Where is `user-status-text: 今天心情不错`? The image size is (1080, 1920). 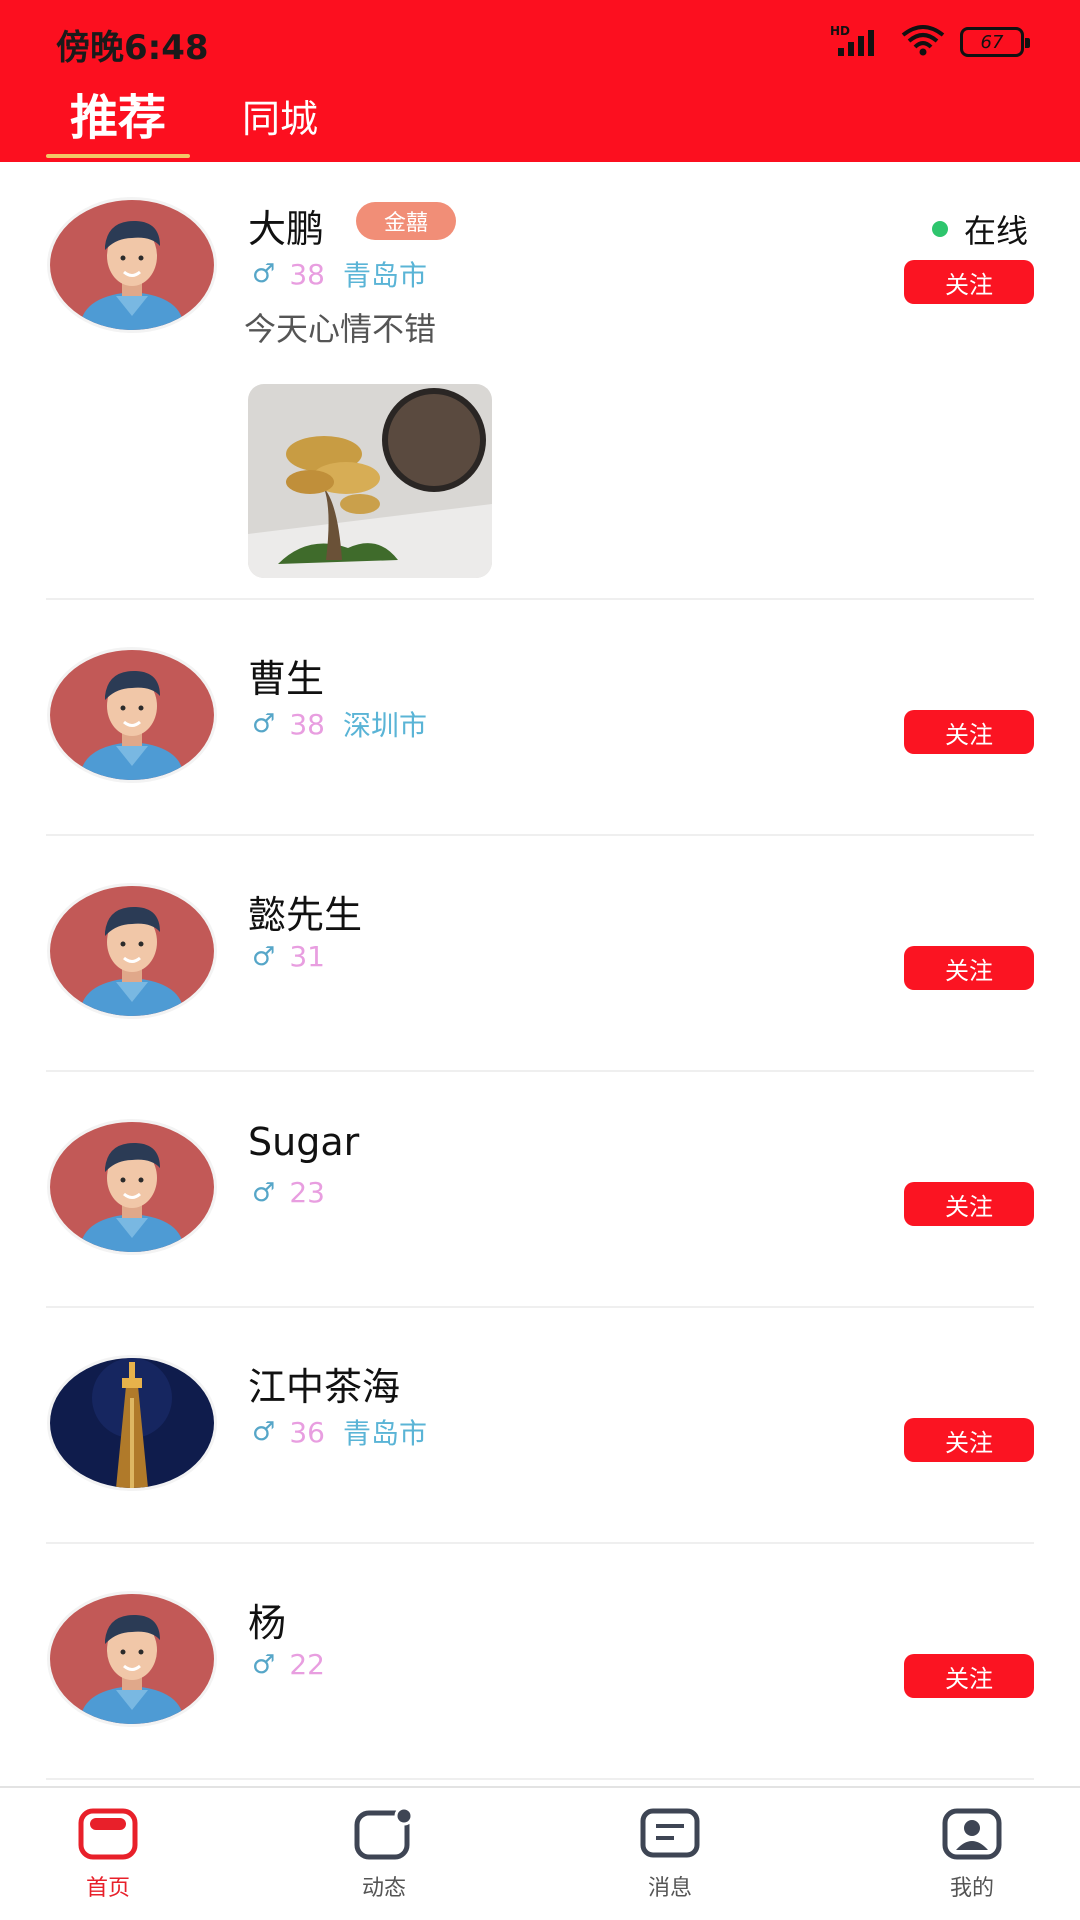
user-status-text: 今天心情不错 is located at coordinates (340, 329).